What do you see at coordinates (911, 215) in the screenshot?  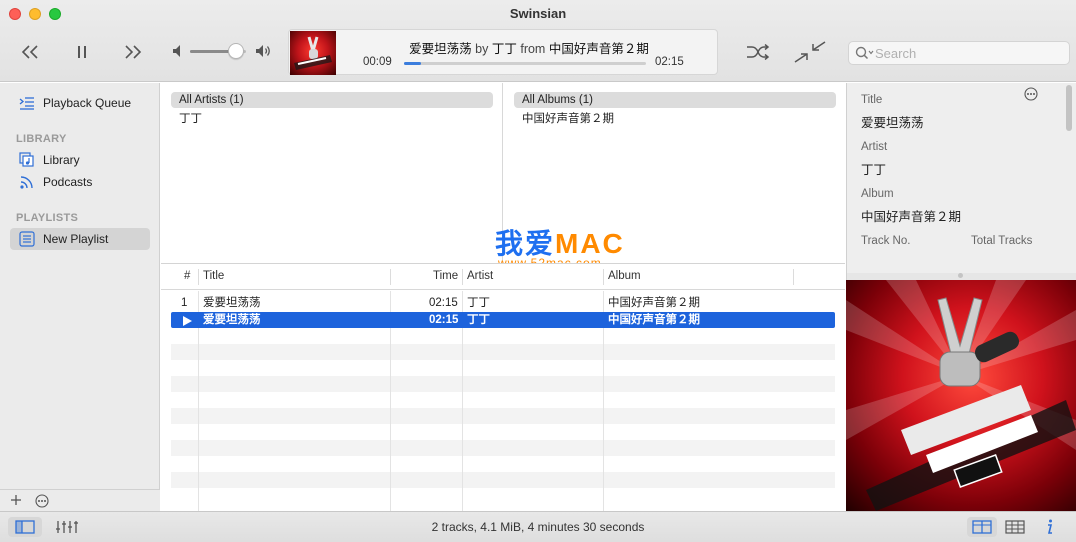 I see `info-album-value: 中国好声音第２期` at bounding box center [911, 215].